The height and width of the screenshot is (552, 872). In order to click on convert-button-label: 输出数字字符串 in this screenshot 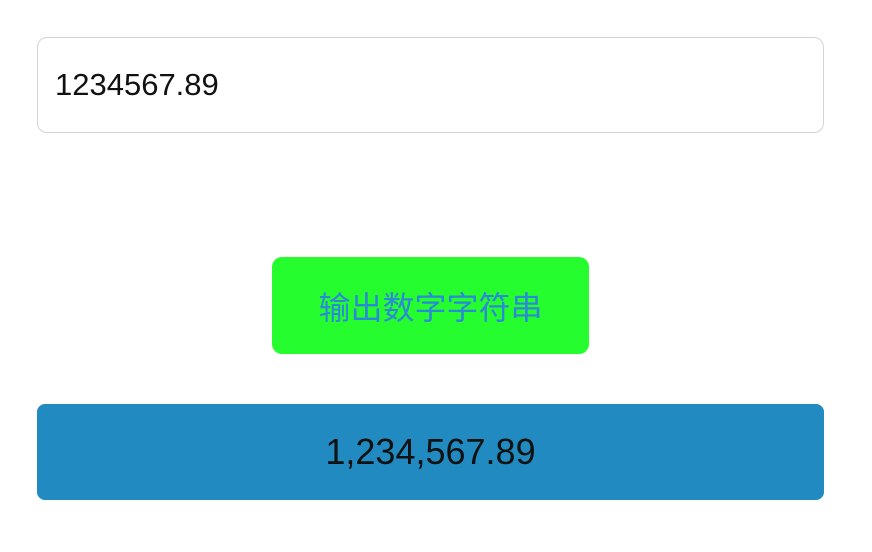, I will do `click(430, 307)`.